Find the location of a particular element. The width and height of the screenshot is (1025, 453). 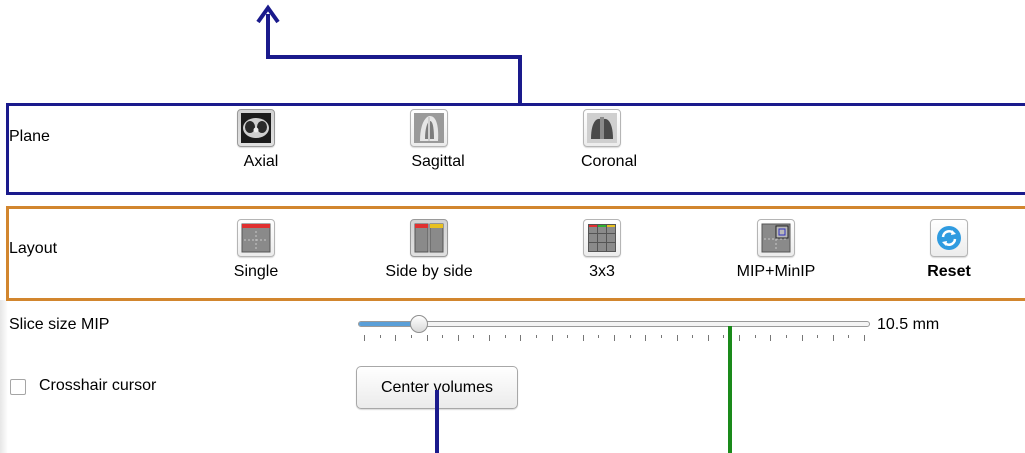

slice-size-slider-thumb is located at coordinates (419, 324).